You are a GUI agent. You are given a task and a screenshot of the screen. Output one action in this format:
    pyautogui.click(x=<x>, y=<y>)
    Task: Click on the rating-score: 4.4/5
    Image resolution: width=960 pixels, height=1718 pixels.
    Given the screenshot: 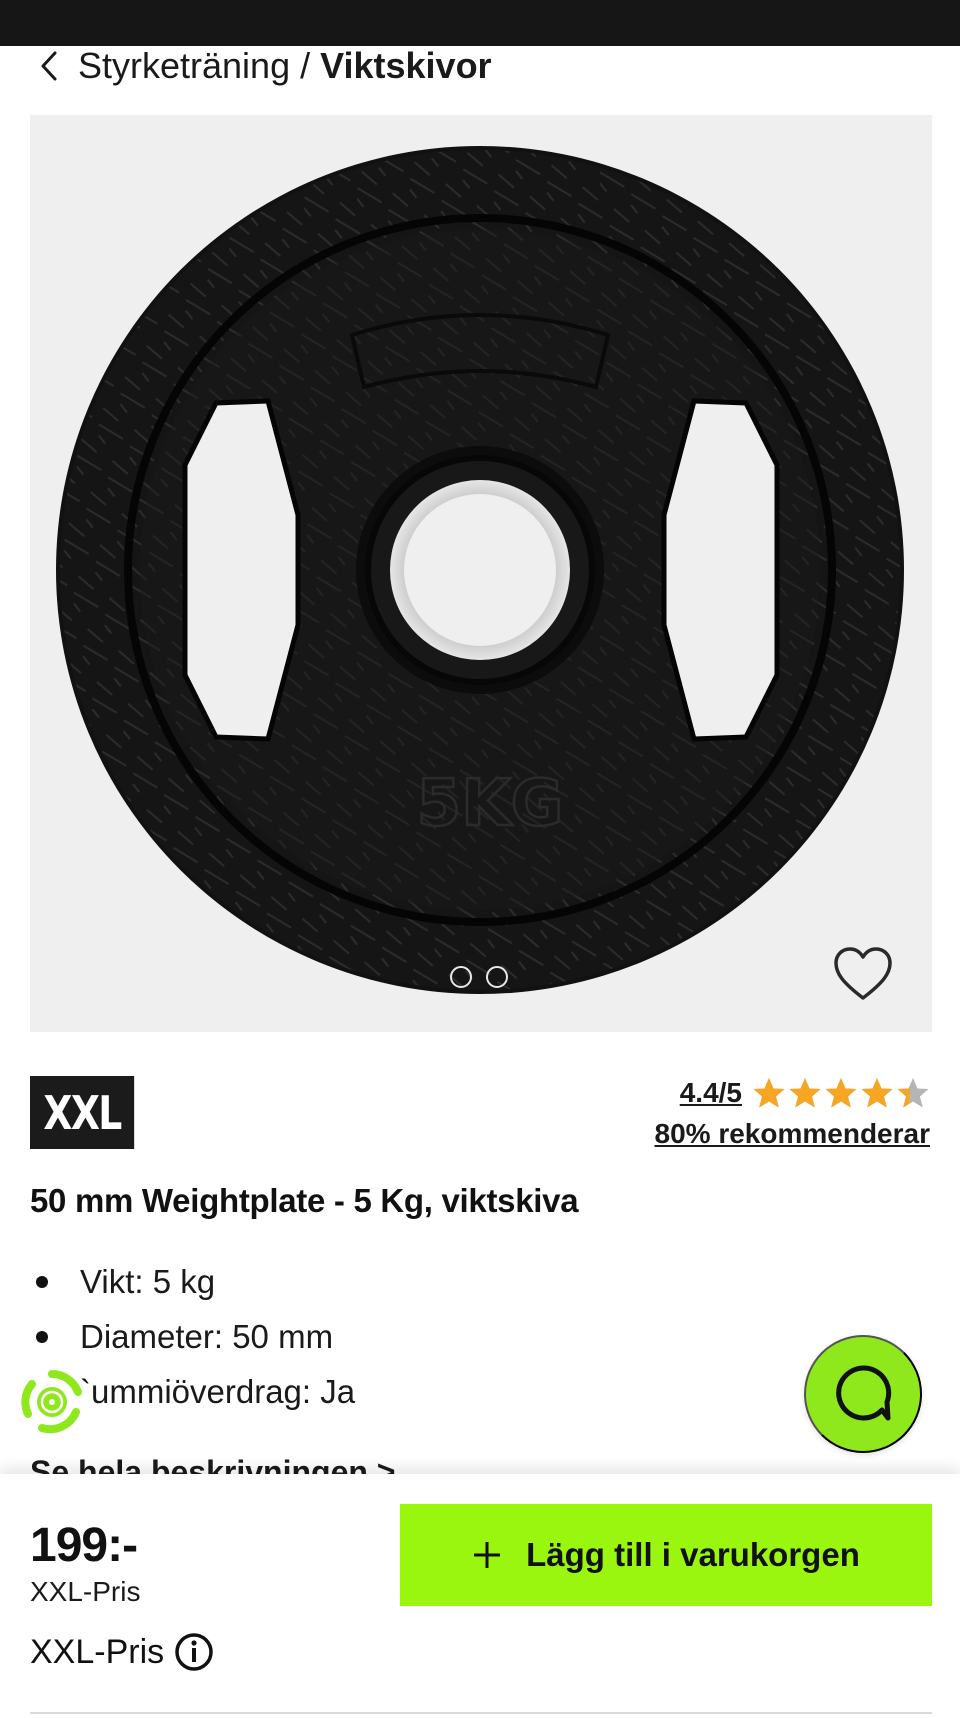 What is the action you would take?
    pyautogui.click(x=711, y=1093)
    